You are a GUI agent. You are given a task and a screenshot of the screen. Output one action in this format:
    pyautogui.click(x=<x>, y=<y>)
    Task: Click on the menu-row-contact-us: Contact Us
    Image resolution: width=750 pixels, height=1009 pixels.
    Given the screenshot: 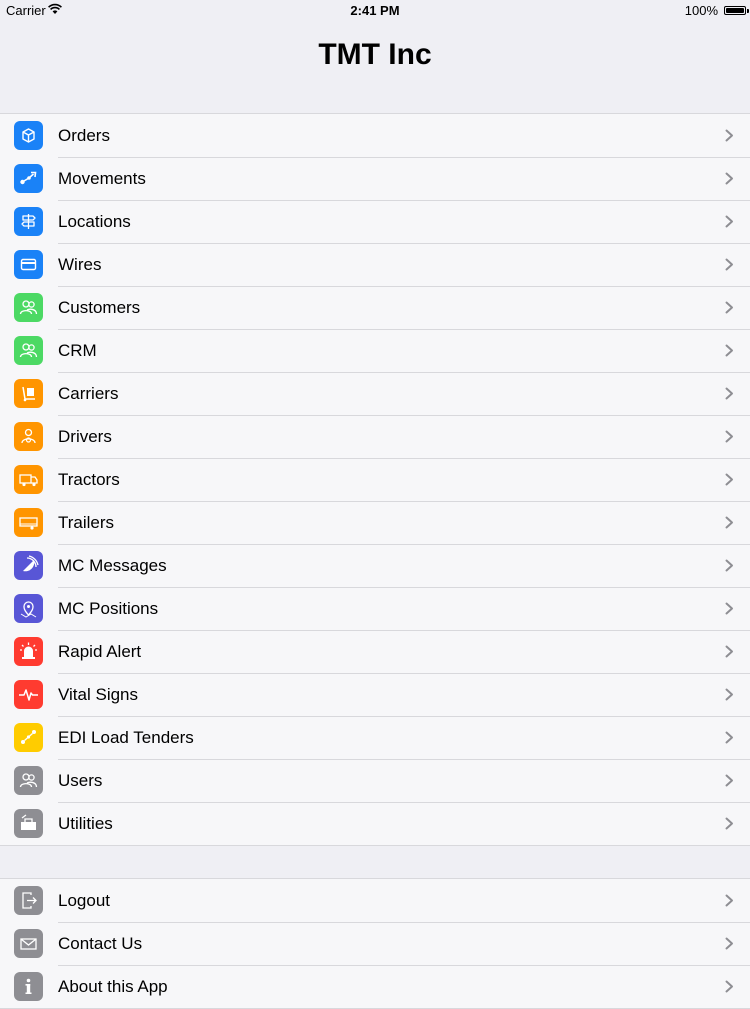 What is the action you would take?
    pyautogui.click(x=375, y=943)
    